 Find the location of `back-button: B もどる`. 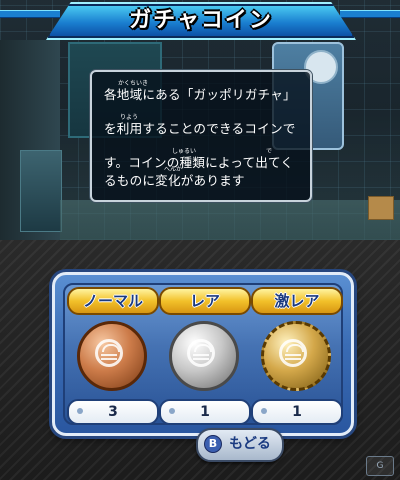

back-button: B もどる is located at coordinates (240, 445).